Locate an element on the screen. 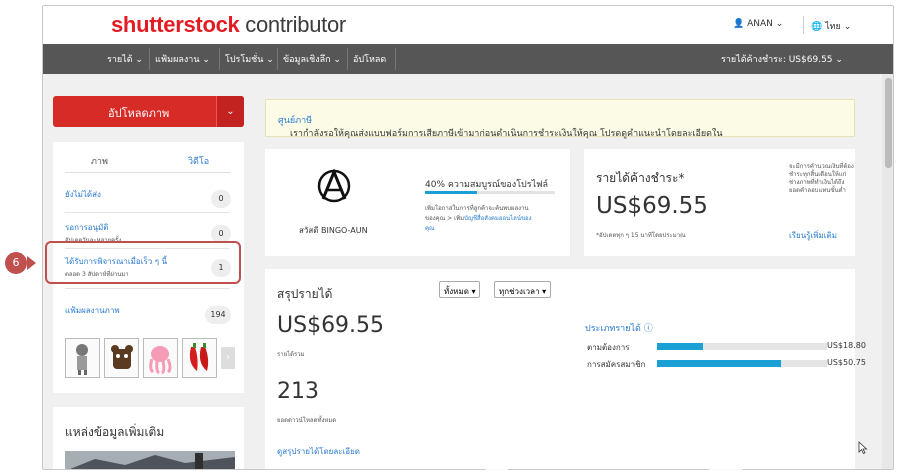 Image resolution: width=900 pixels, height=475 pixels. tax-center-link: ศูนย์ภาษี is located at coordinates (295, 121).